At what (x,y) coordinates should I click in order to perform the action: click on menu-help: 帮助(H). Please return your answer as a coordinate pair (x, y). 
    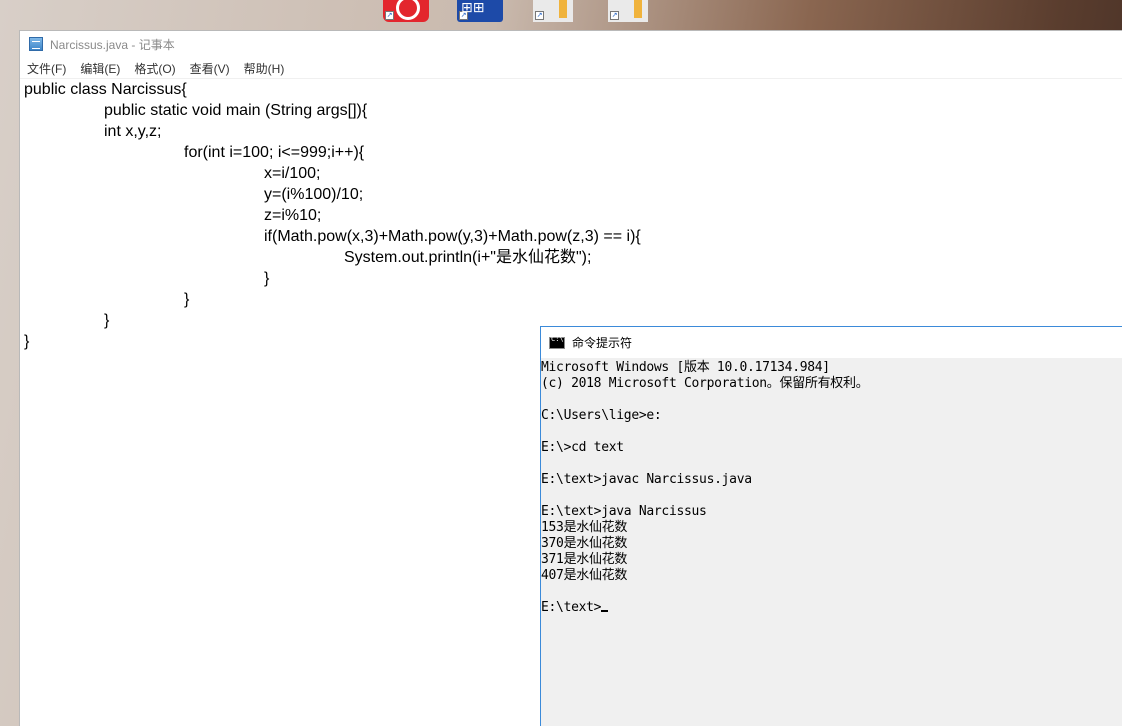
    Looking at the image, I should click on (264, 68).